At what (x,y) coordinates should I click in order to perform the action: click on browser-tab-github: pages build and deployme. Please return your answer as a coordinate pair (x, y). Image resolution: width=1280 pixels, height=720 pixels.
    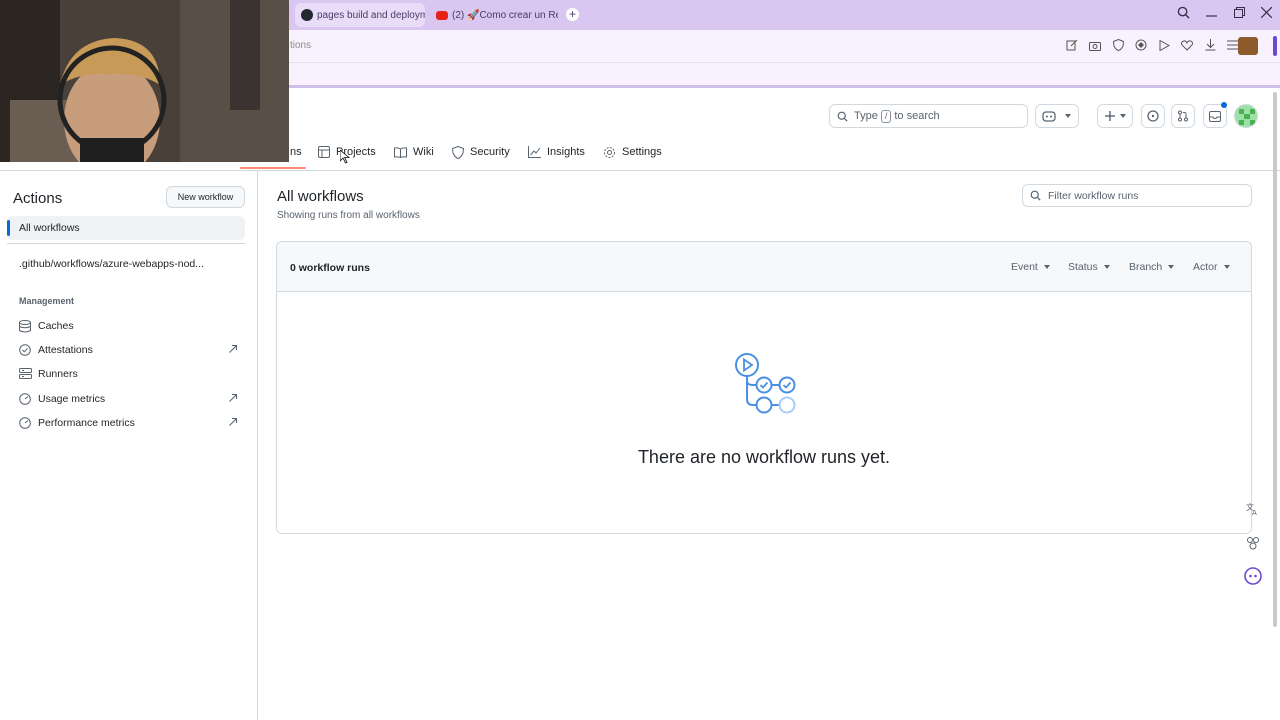
    Looking at the image, I should click on (360, 15).